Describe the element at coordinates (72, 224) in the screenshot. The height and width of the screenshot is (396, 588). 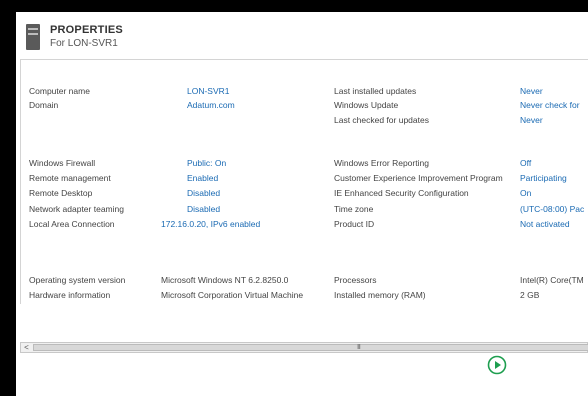
I see `local-area-connection-label: Local Area Connection` at that location.